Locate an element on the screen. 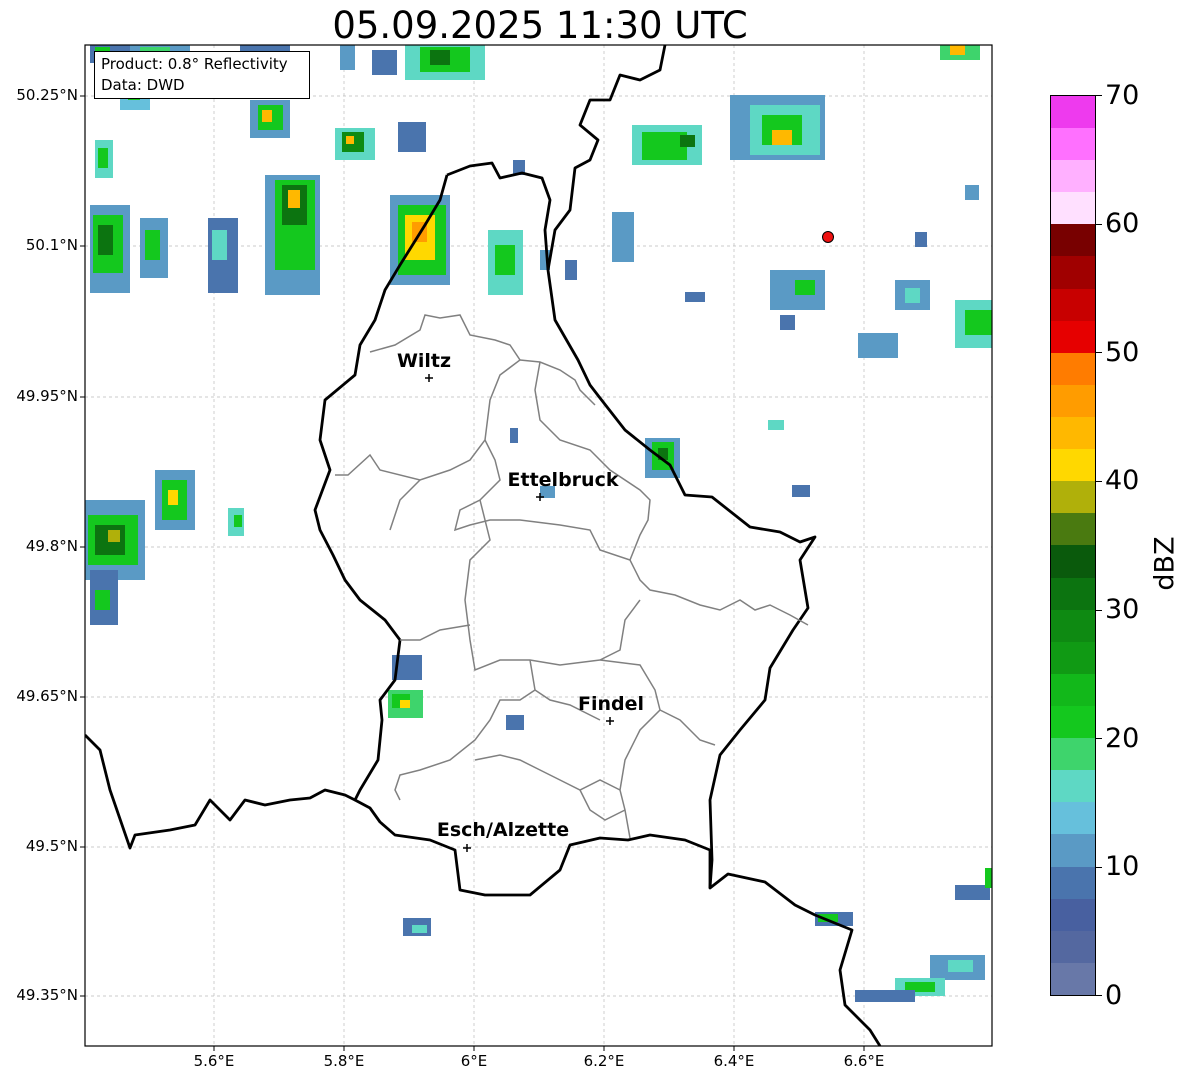 This screenshot has height=1081, width=1184. lat-label: 49.65°N is located at coordinates (47, 696).